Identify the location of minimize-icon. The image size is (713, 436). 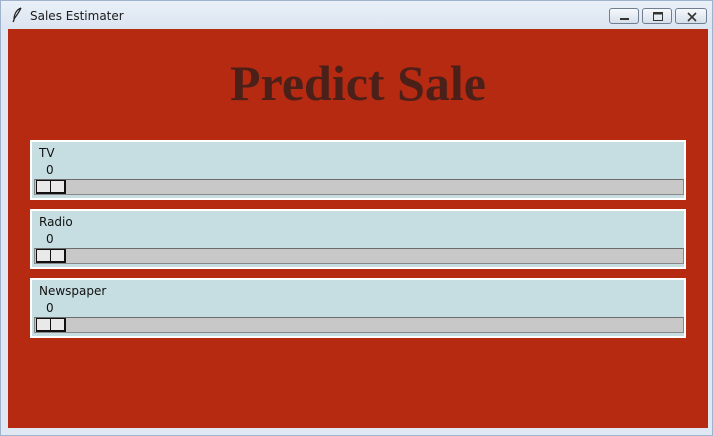
(624, 19).